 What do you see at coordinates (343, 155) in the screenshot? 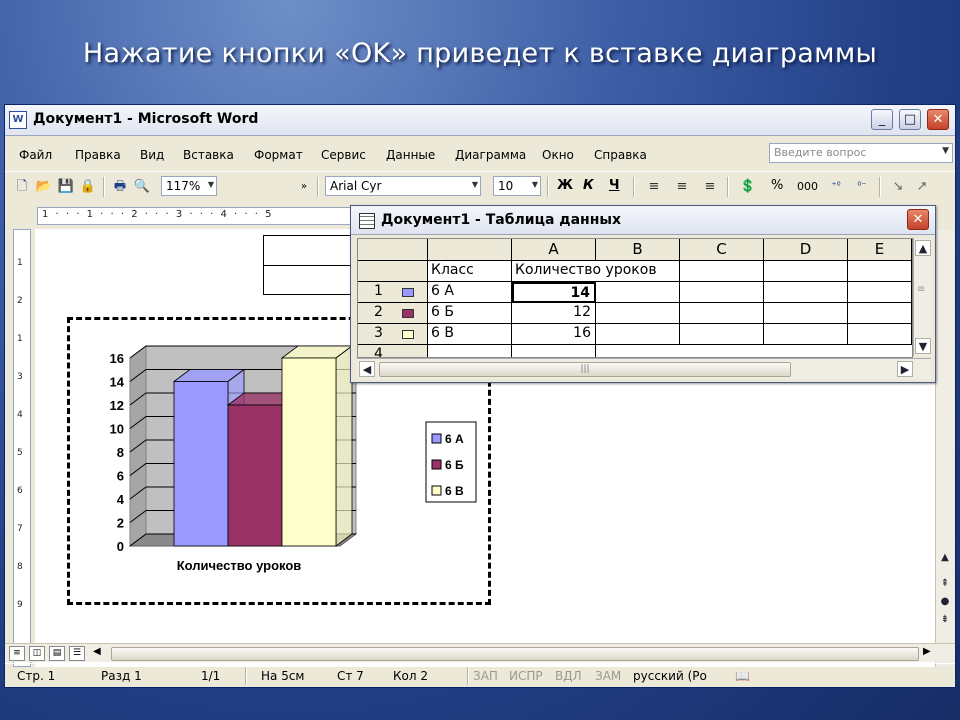
I see `menu-tools: Сервис` at bounding box center [343, 155].